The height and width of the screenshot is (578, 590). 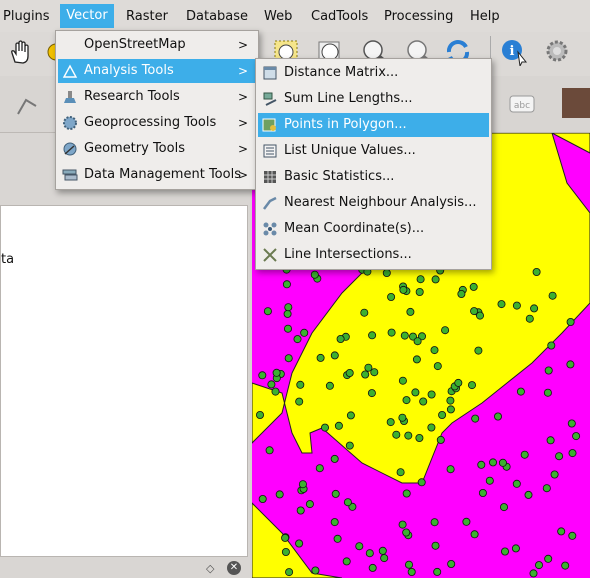 What do you see at coordinates (234, 568) in the screenshot?
I see `close-icon: ✕` at bounding box center [234, 568].